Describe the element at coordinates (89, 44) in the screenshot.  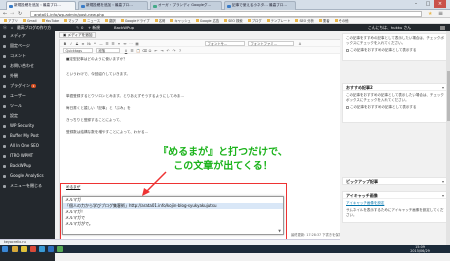
I see `number-list-icon: №` at that location.